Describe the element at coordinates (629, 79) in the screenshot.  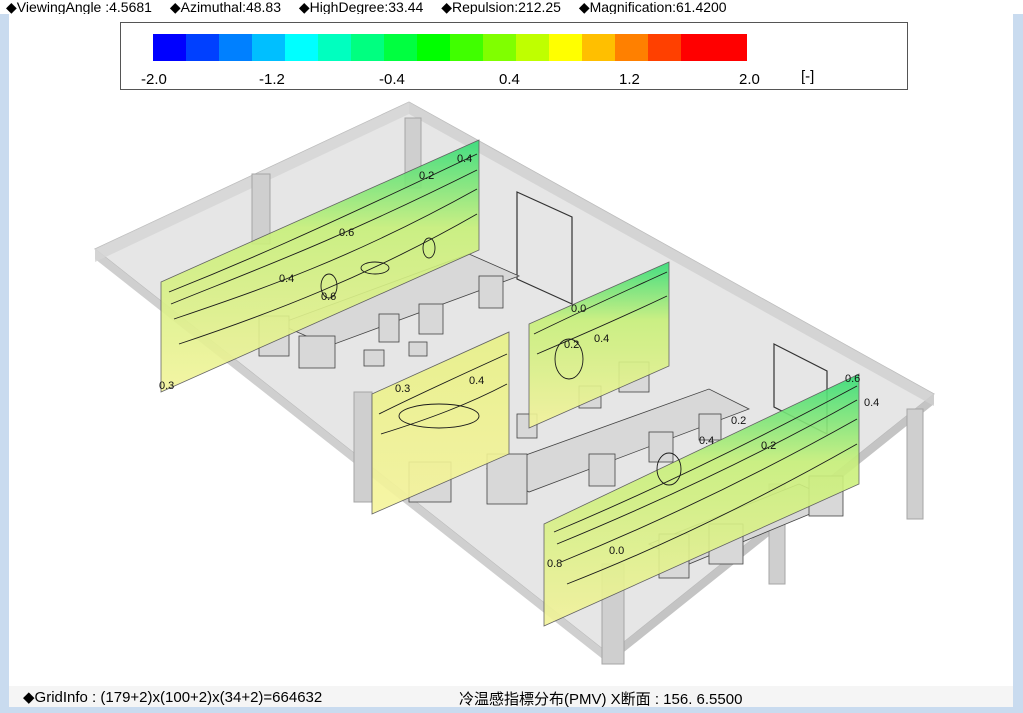
I see `legend-tick: 1.2` at that location.